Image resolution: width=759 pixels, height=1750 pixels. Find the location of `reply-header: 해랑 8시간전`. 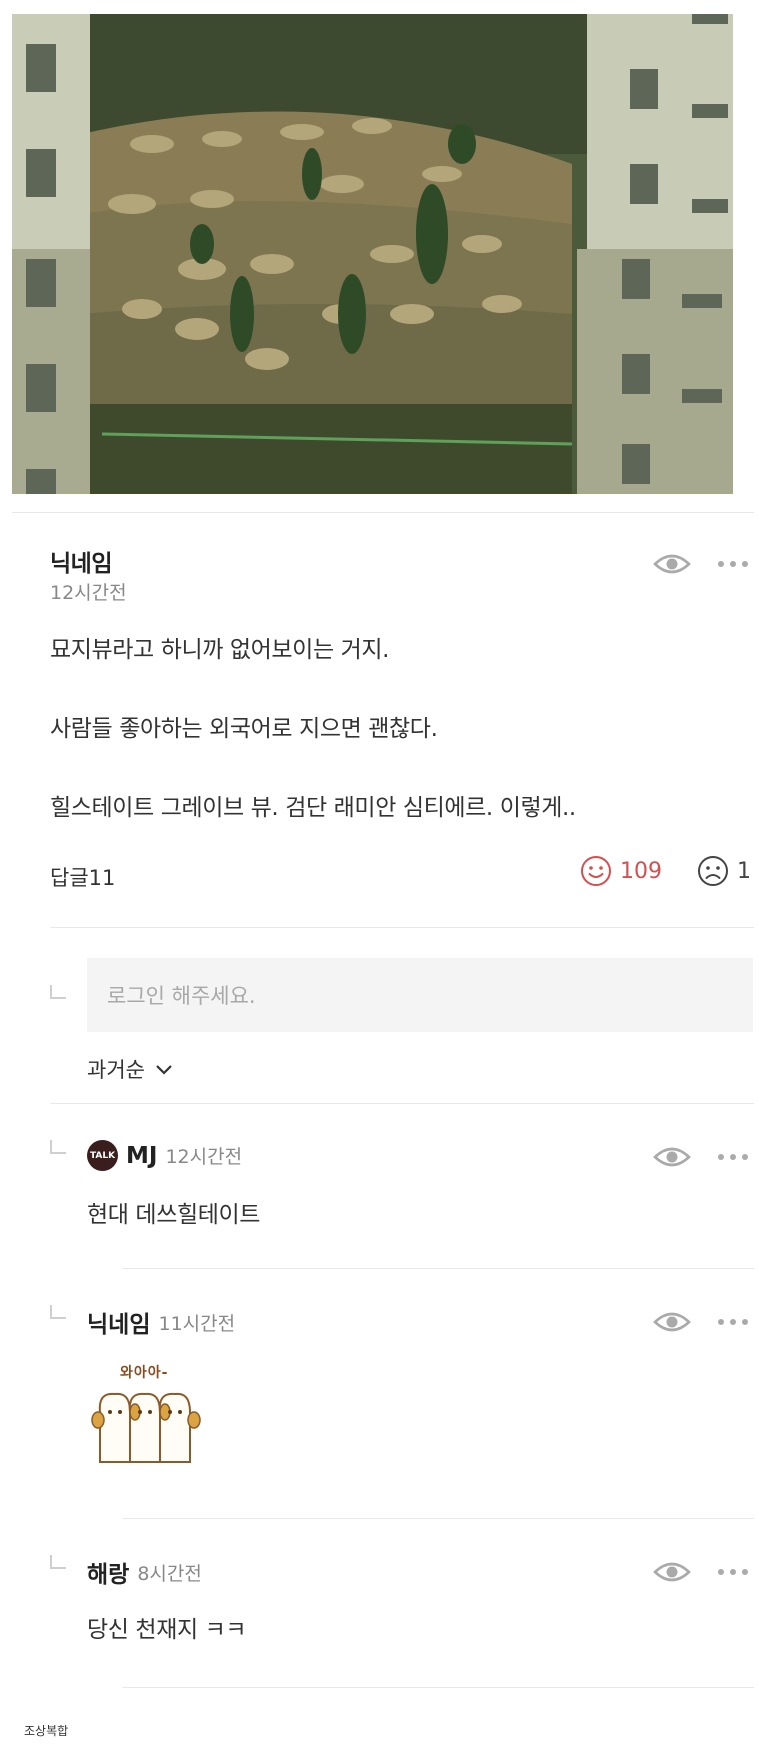

reply-header: 해랑 8시간전 is located at coordinates (144, 1572).